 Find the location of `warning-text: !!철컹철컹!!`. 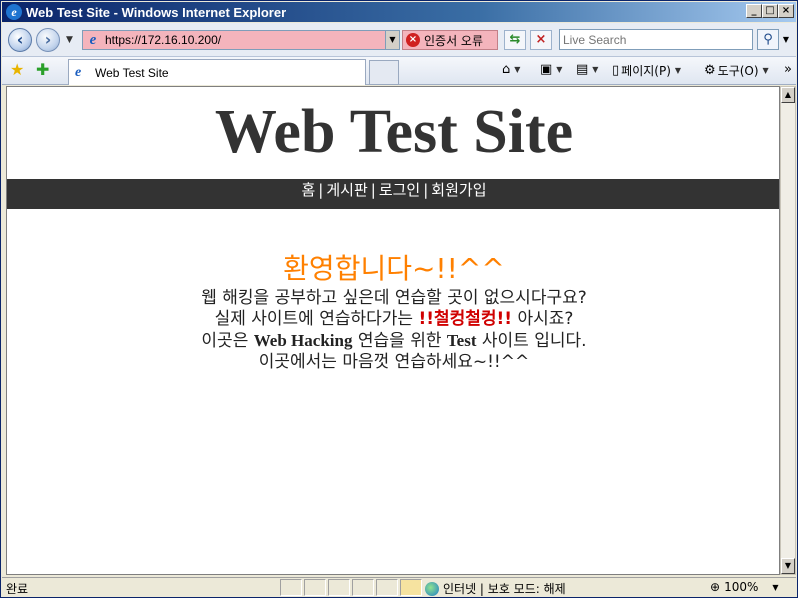

warning-text: !!철컹철컹!! is located at coordinates (465, 319).